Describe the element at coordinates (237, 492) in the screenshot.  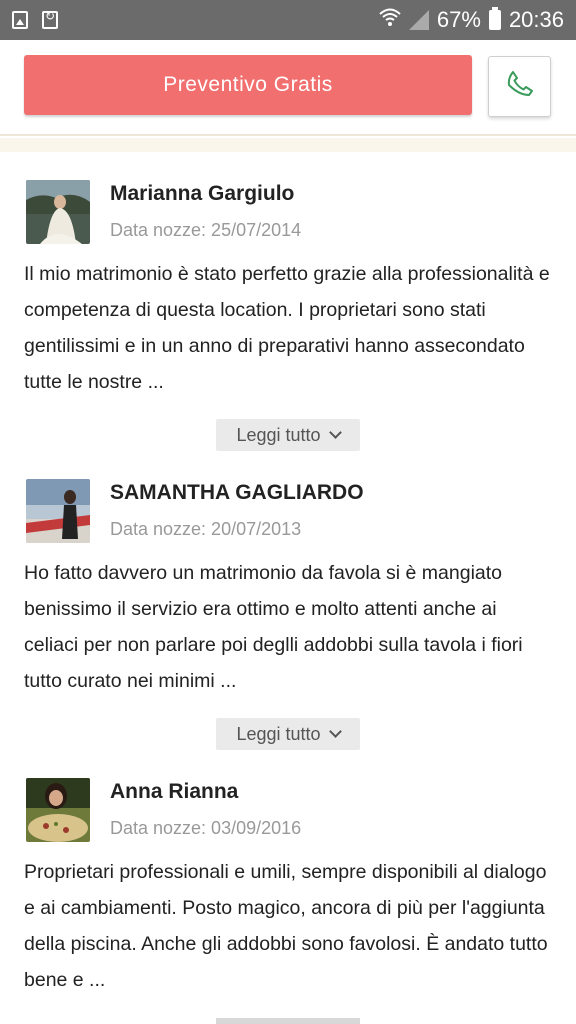
I see `reviewer-name: SAMANTHA GAGLIARDO` at that location.